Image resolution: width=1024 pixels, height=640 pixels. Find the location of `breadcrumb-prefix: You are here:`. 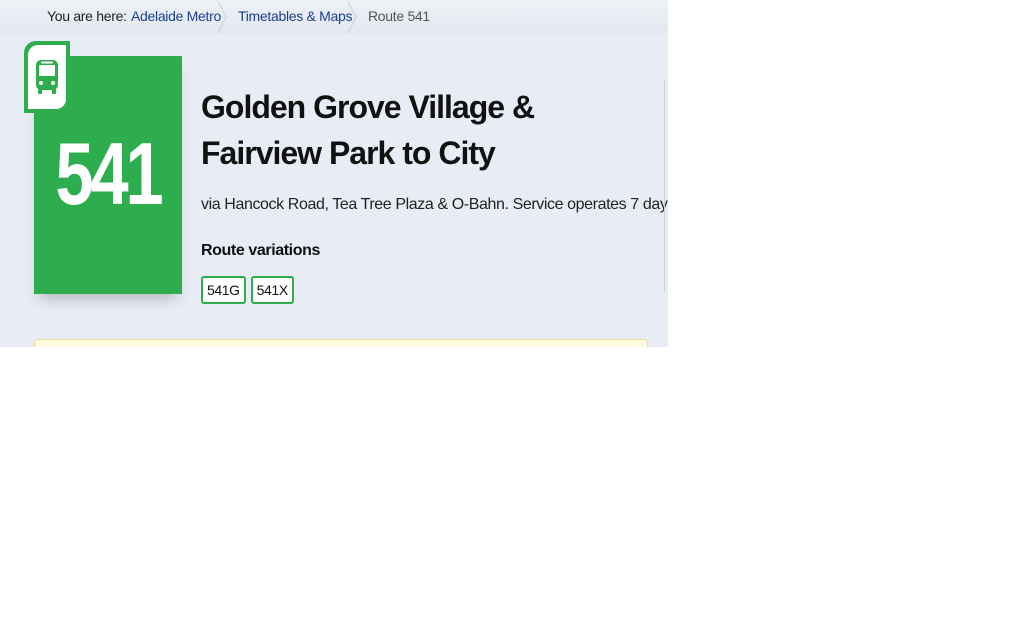

breadcrumb-prefix: You are here: is located at coordinates (87, 16).